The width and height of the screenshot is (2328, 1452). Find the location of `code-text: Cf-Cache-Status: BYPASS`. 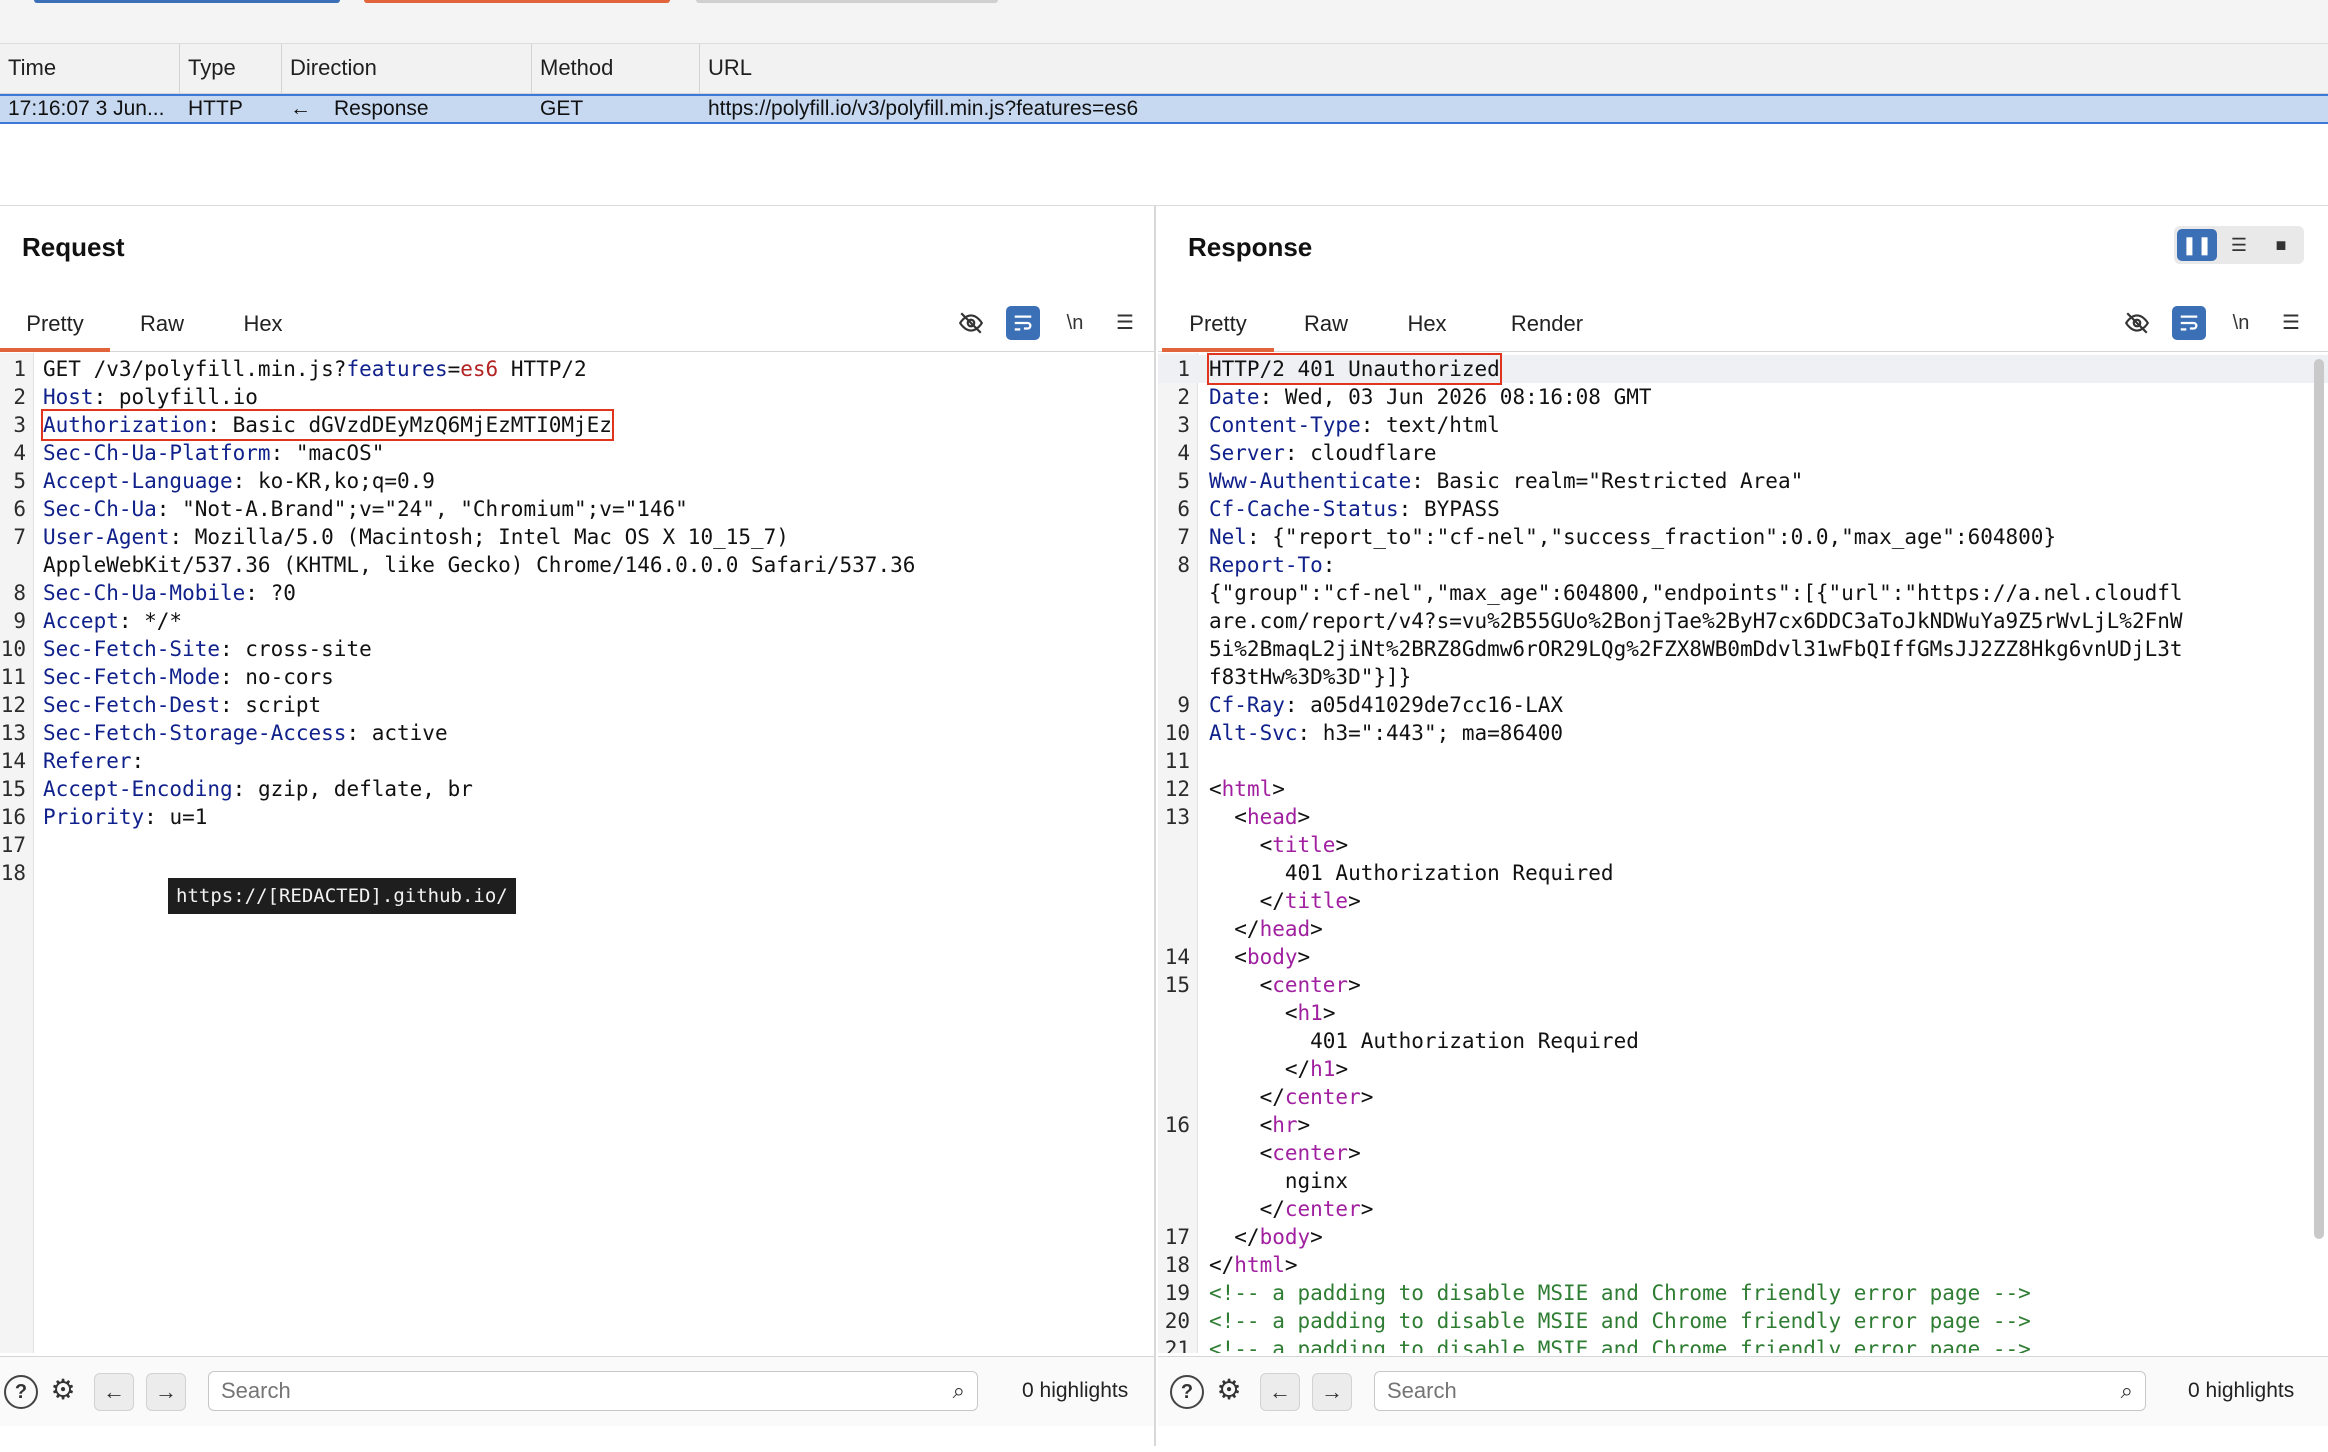

code-text: Cf-Cache-Status: BYPASS is located at coordinates (1354, 509).